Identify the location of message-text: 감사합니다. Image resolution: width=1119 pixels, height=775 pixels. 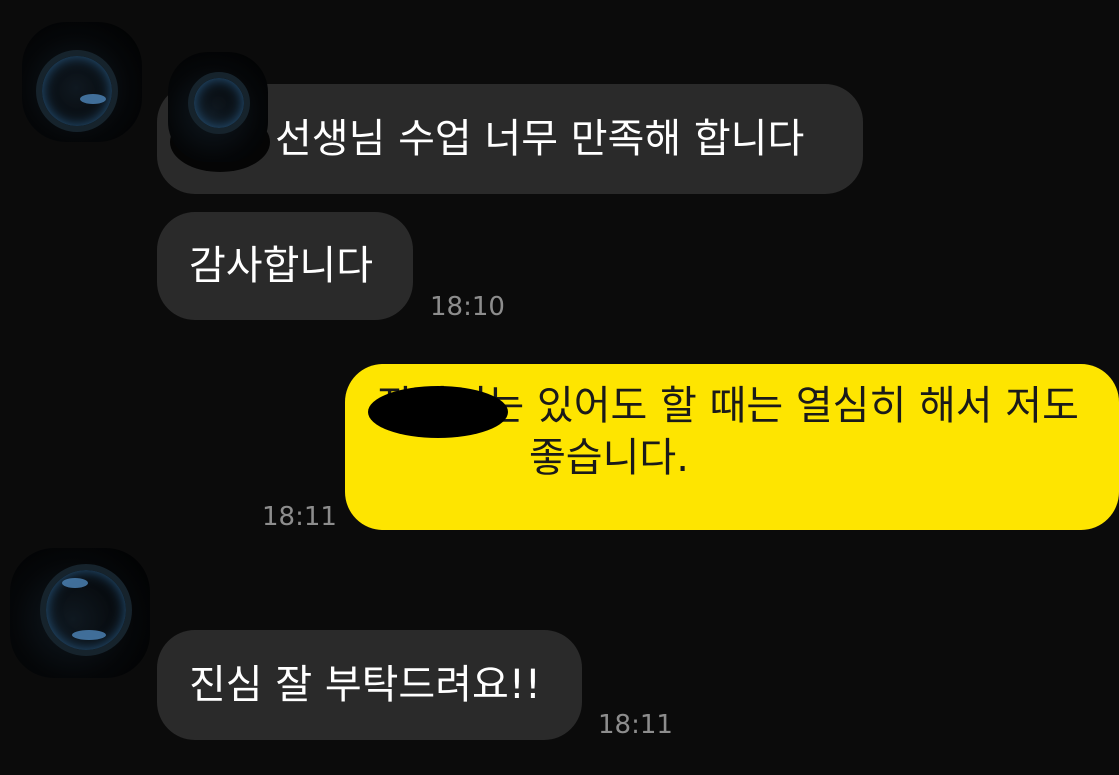
(281, 266).